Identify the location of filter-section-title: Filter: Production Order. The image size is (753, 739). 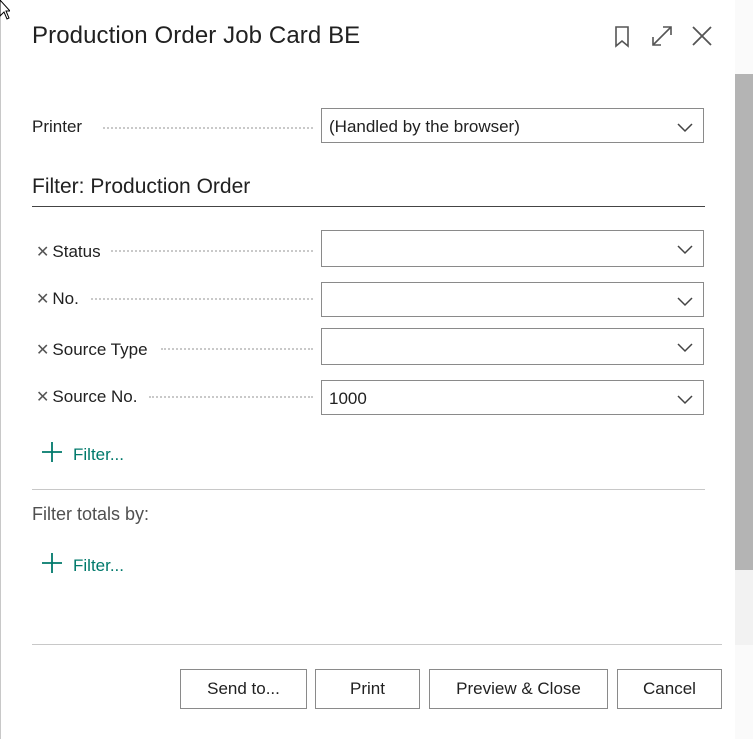
(141, 186).